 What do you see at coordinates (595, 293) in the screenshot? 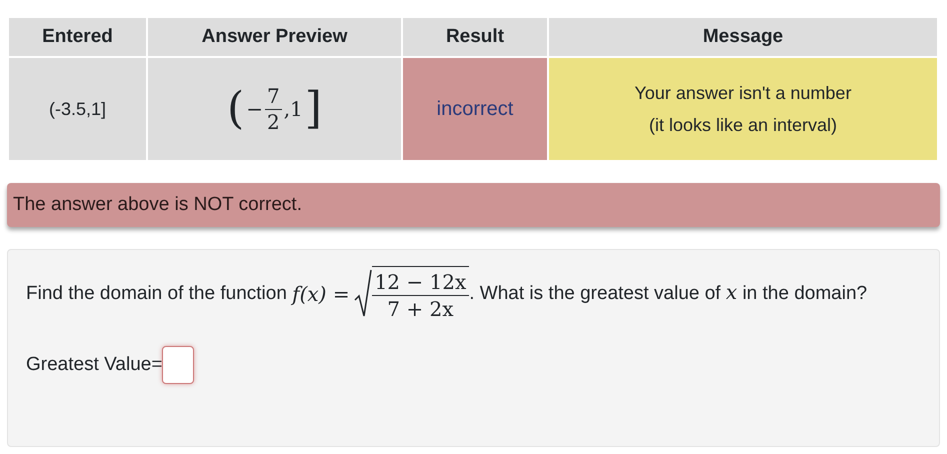
I see `question-text: . What is the greatest value of` at bounding box center [595, 293].